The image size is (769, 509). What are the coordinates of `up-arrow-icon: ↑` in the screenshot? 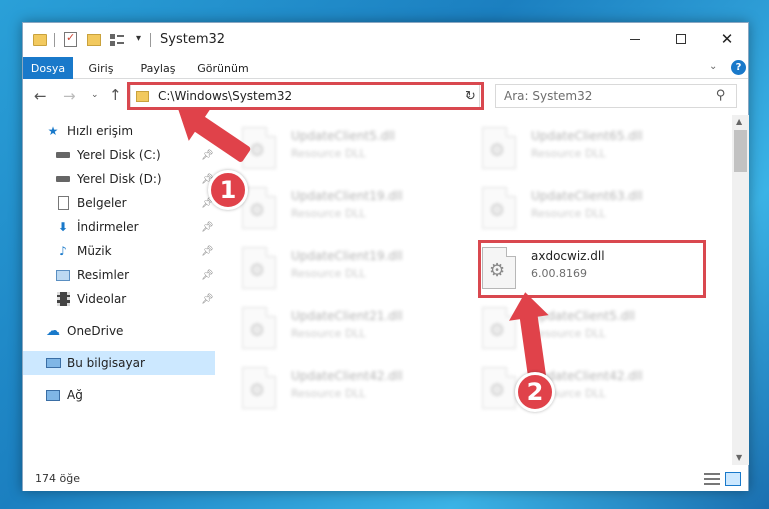 It's located at (115, 95).